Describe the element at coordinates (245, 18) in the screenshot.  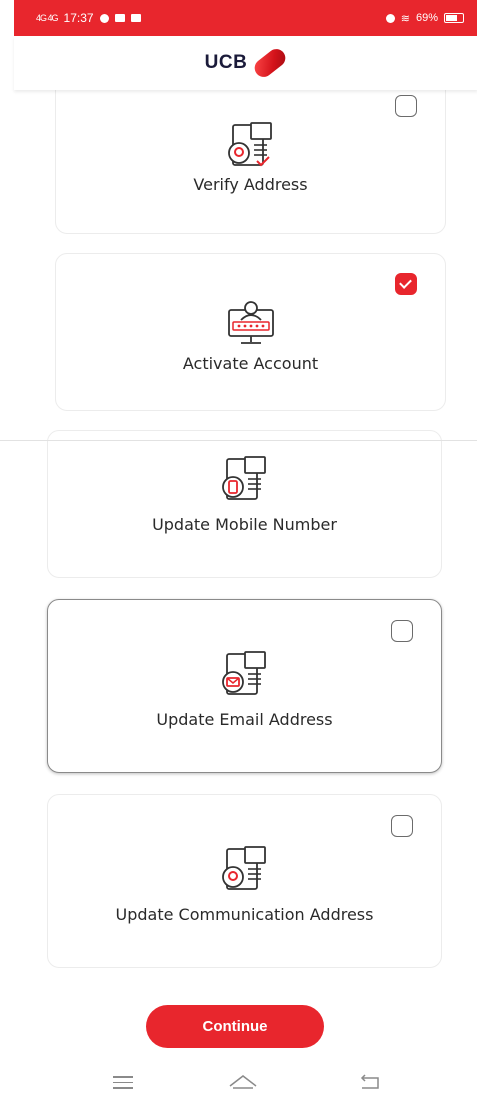
I see `status-bar: 4G 4G 17:37 ≋ 69%` at that location.